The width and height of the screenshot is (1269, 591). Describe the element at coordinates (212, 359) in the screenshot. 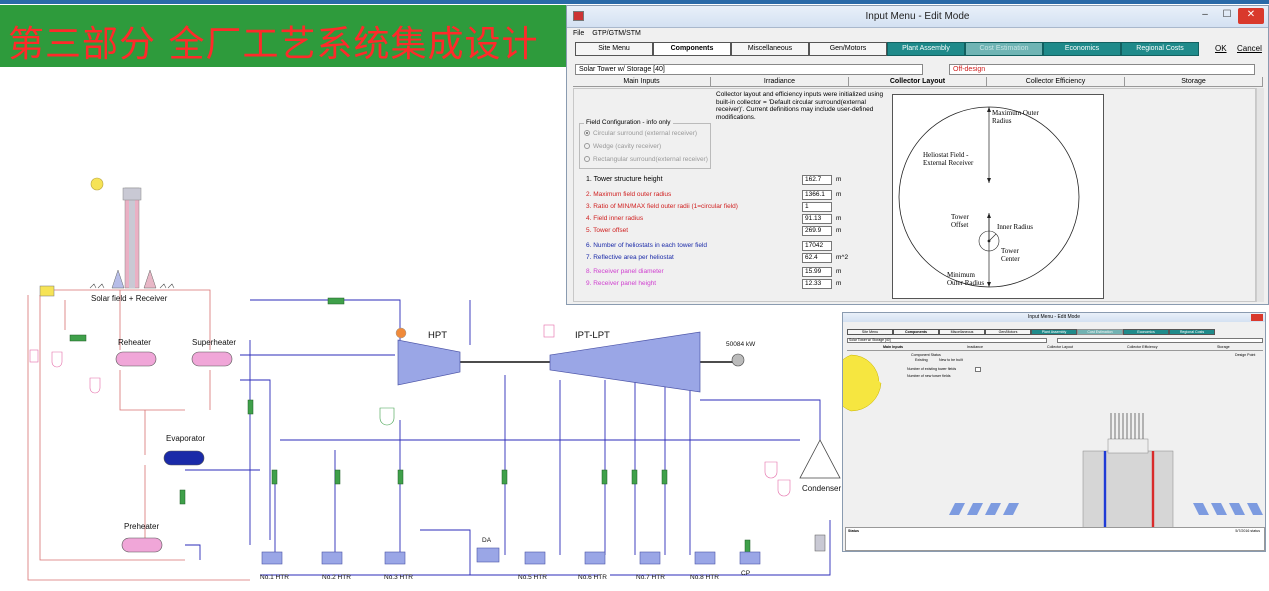

I see `superheater-hx` at that location.